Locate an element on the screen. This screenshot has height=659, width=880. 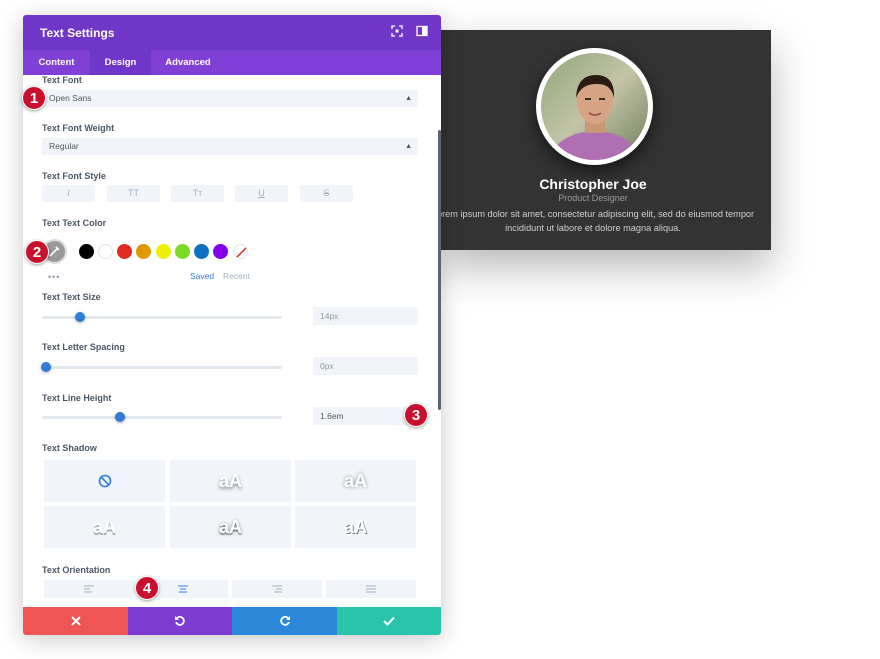
no-shadow-icon is located at coordinates (104, 481).